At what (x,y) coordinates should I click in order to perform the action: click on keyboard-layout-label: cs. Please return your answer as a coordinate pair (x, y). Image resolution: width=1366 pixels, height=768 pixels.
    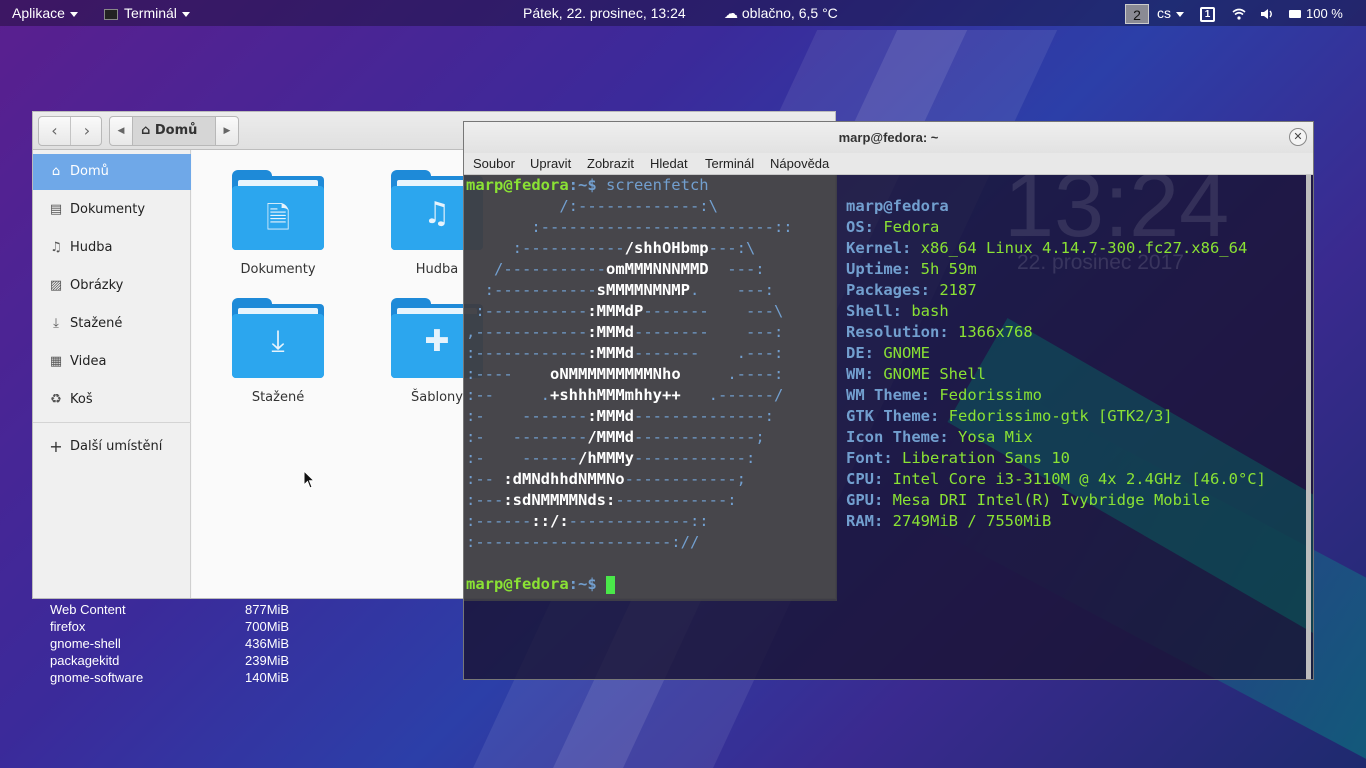
    Looking at the image, I should click on (1164, 13).